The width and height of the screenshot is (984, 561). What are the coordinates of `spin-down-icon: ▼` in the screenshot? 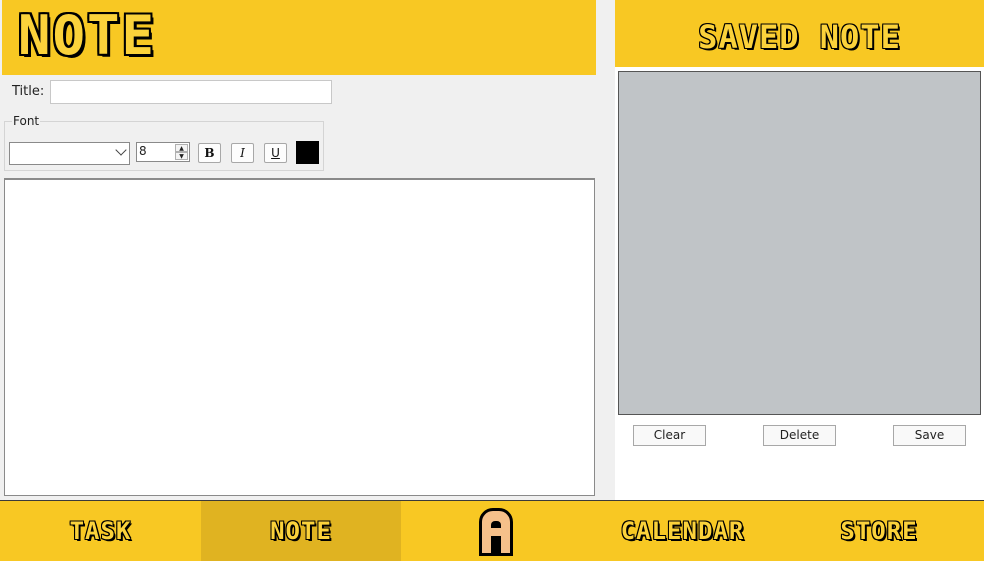 It's located at (181, 156).